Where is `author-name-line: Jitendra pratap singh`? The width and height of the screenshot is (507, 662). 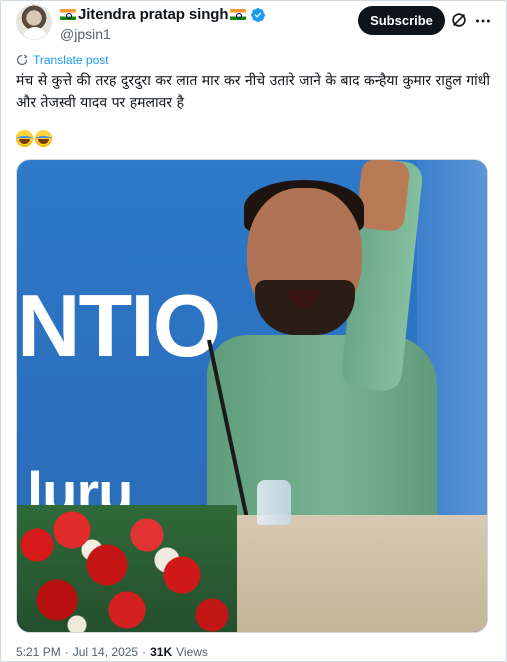 author-name-line: Jitendra pratap singh is located at coordinates (163, 14).